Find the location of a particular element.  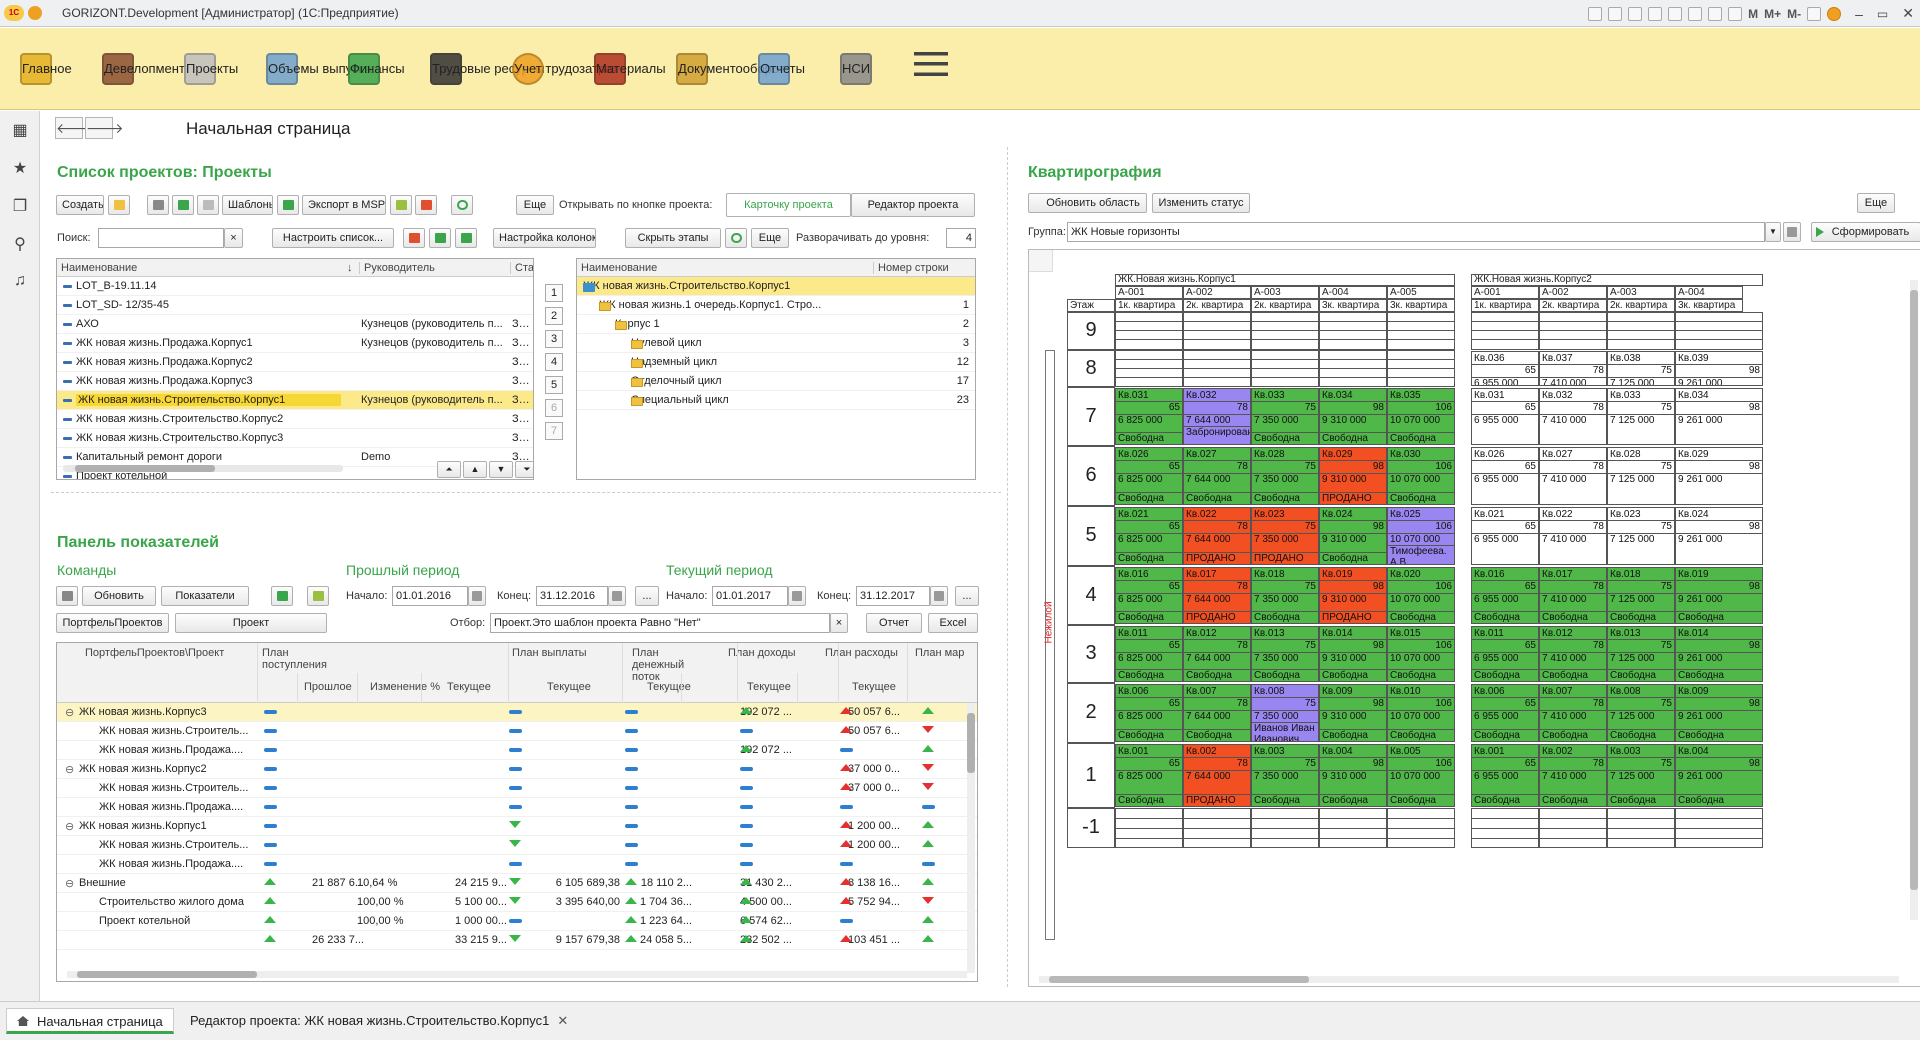

past-end-input: 31.12.2016 is located at coordinates (572, 596).